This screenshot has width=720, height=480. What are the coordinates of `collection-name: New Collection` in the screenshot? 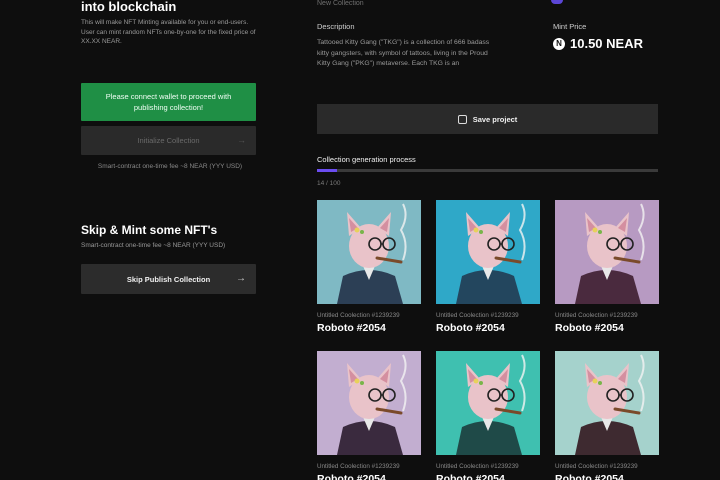 It's located at (340, 3).